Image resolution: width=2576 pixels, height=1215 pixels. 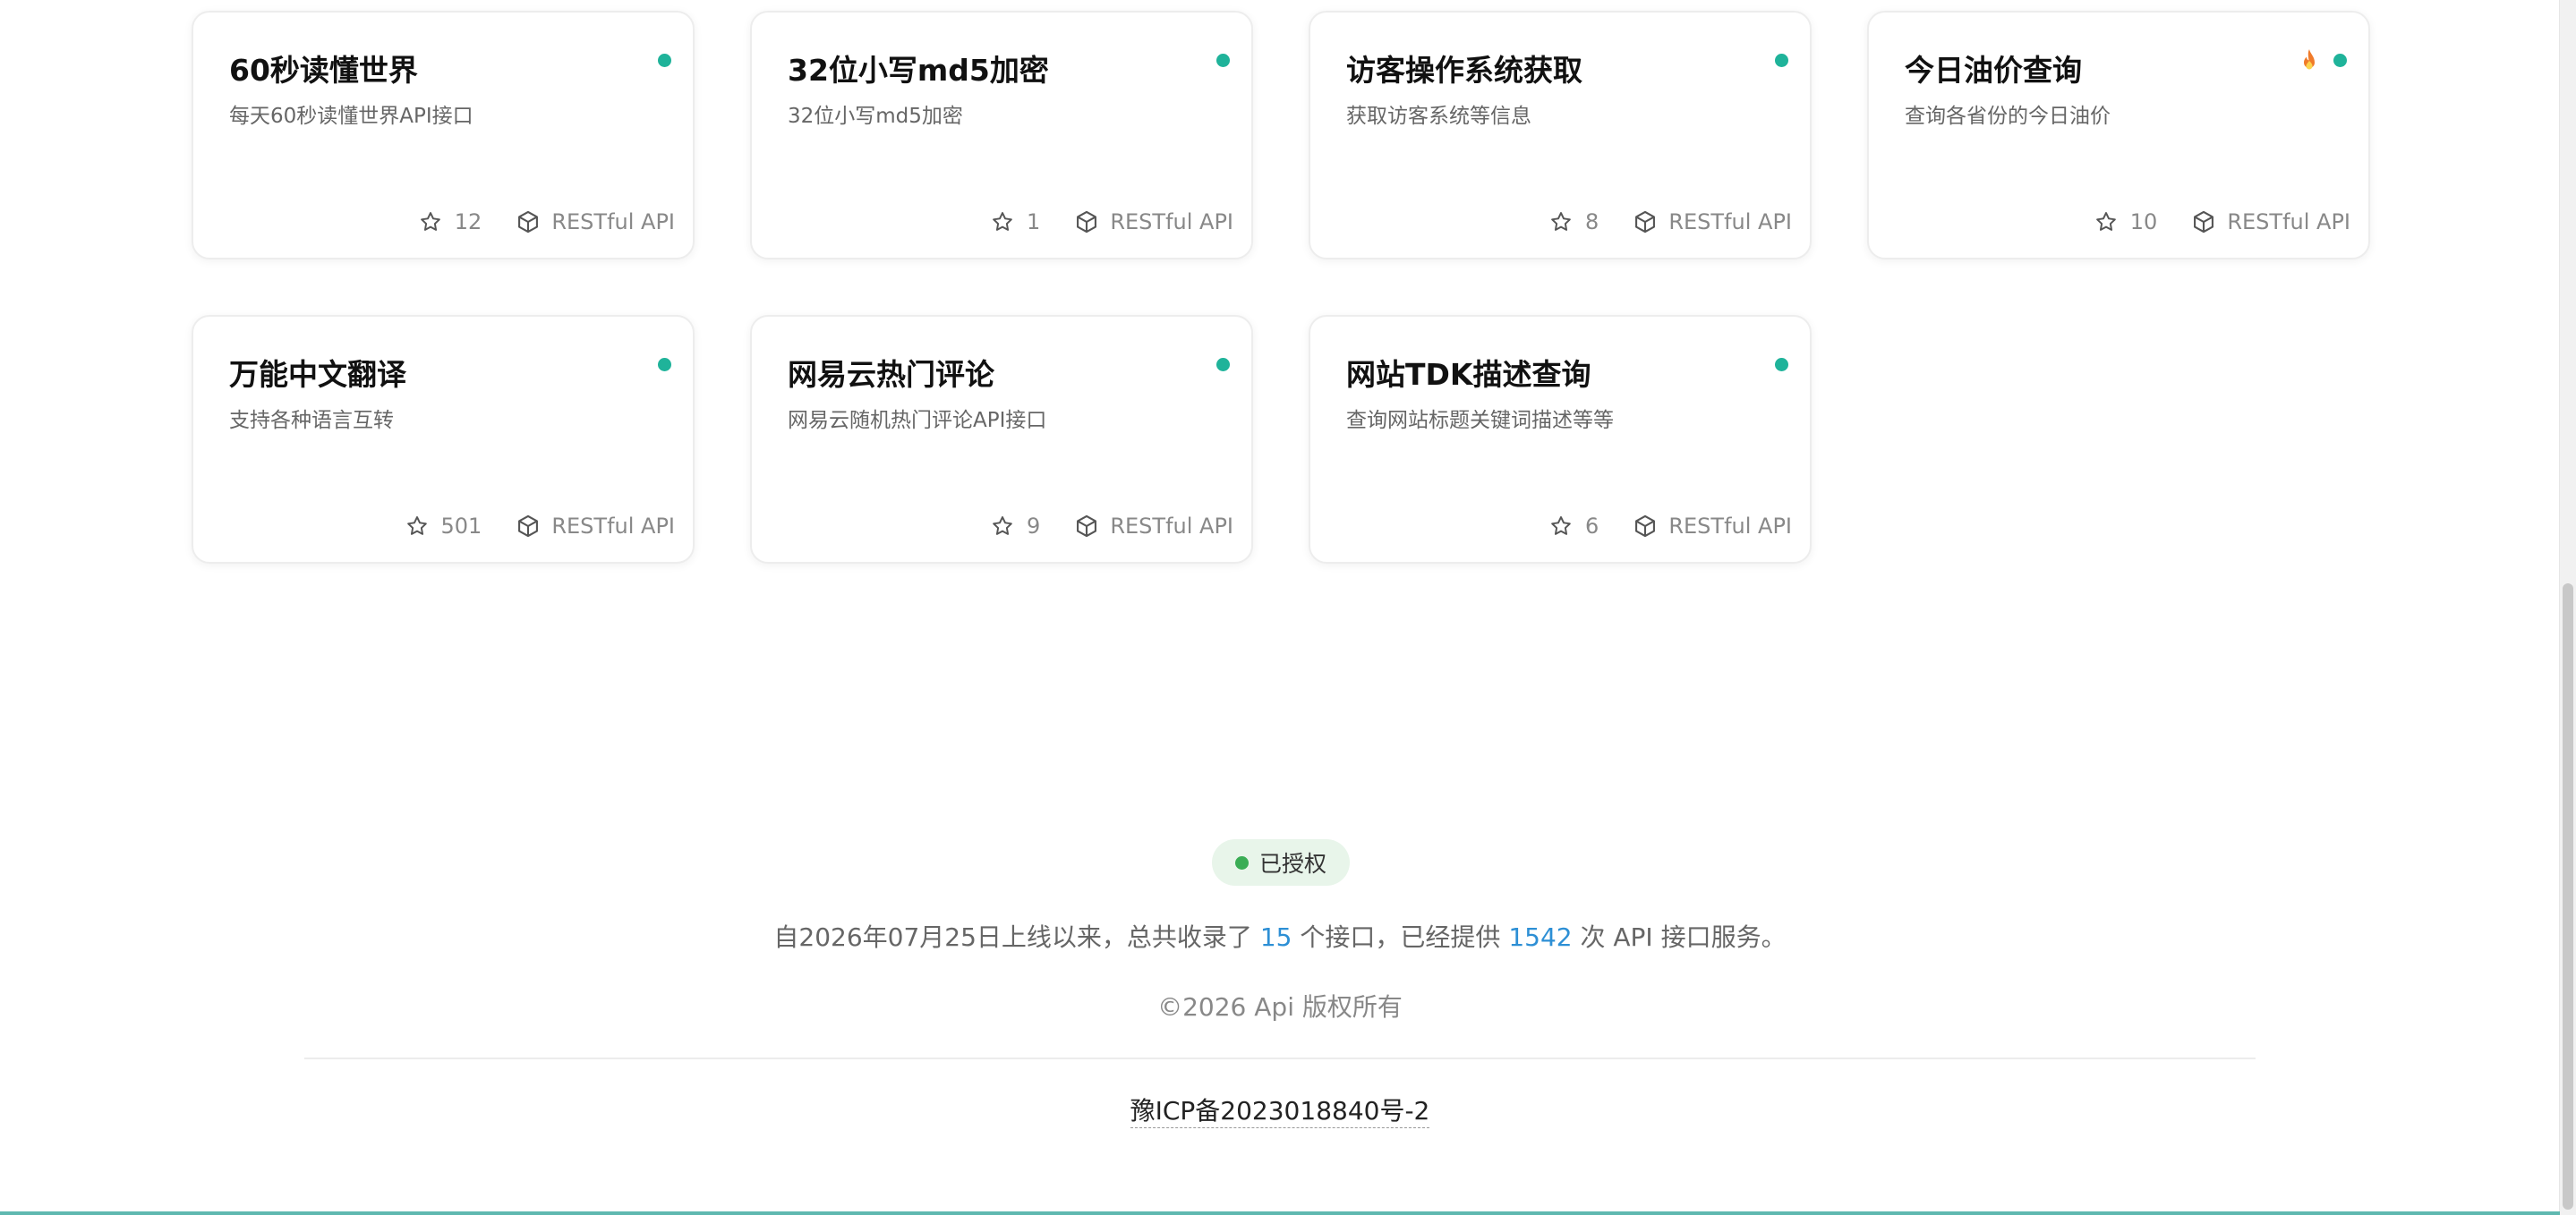 I want to click on api-card-description: 32位小写md5加密, so click(x=875, y=117).